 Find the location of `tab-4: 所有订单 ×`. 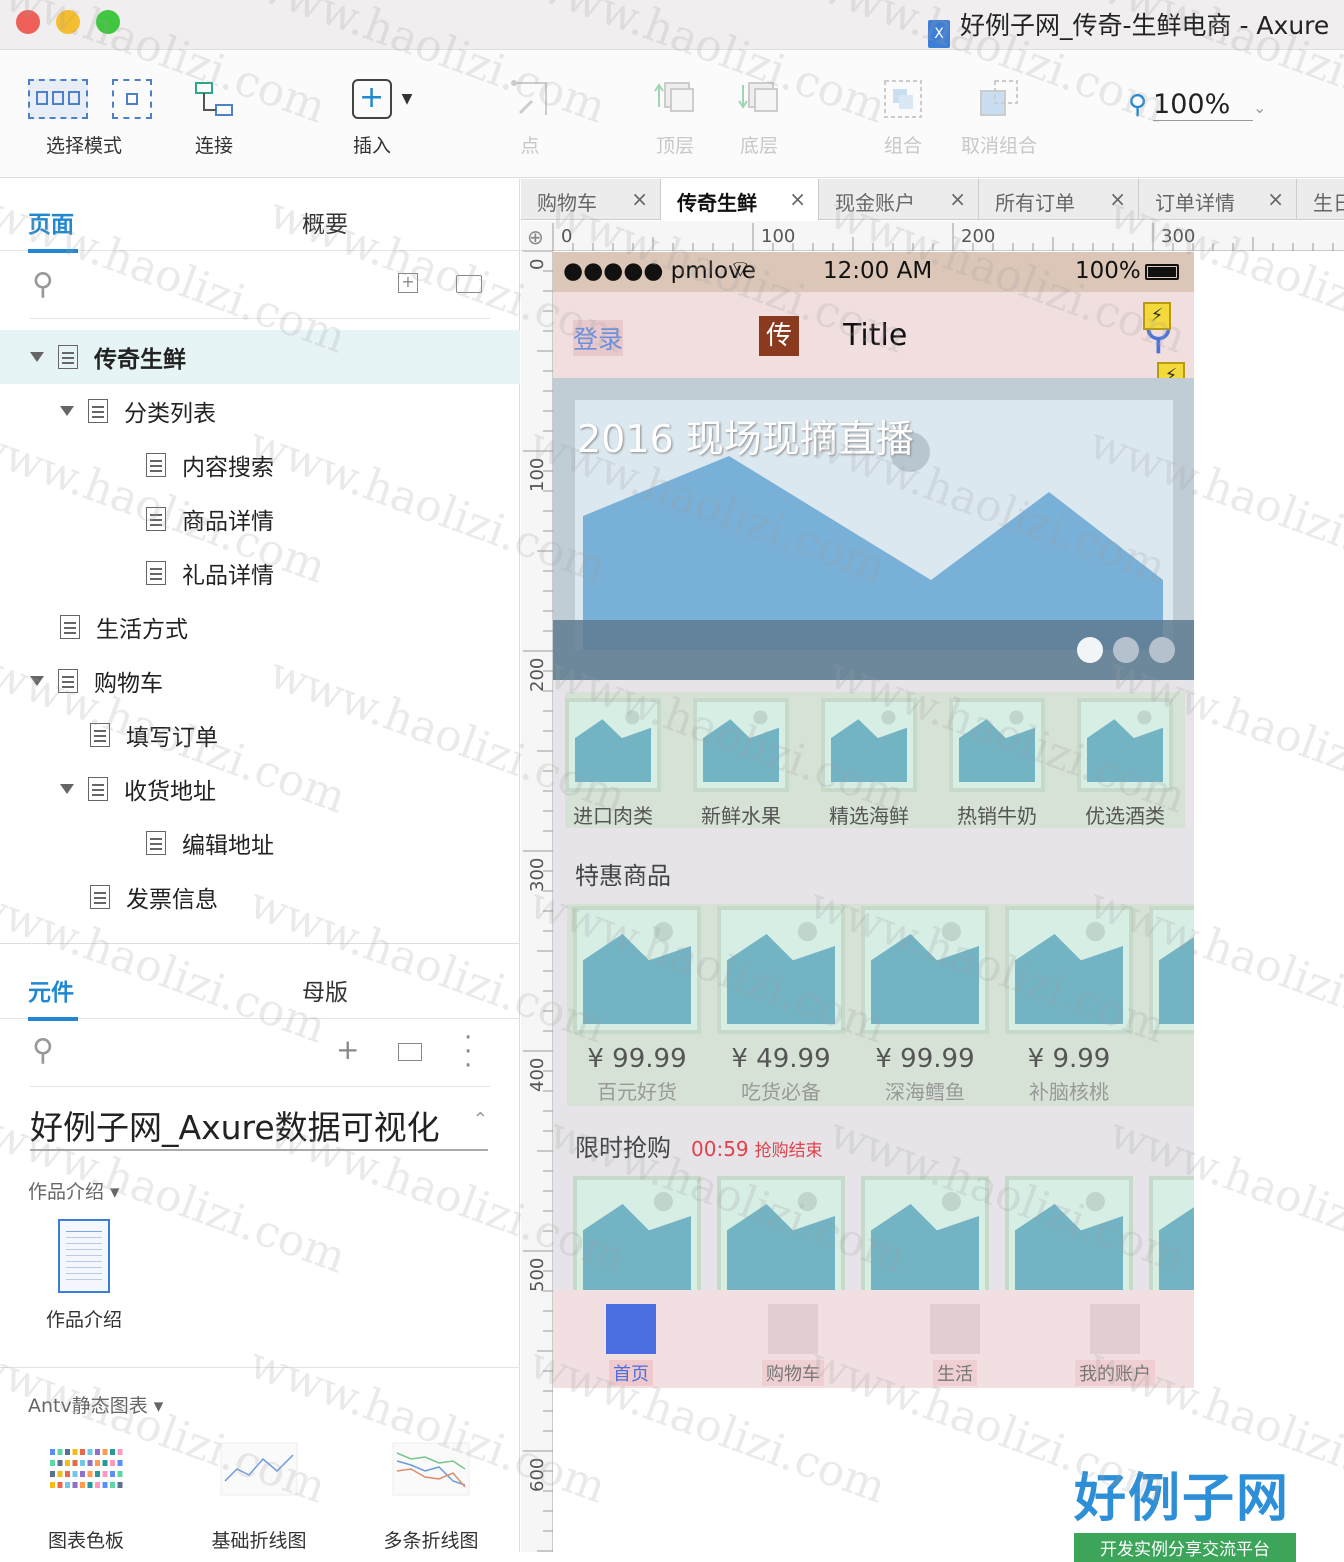

tab-4: 所有订单 × is located at coordinates (1059, 199).